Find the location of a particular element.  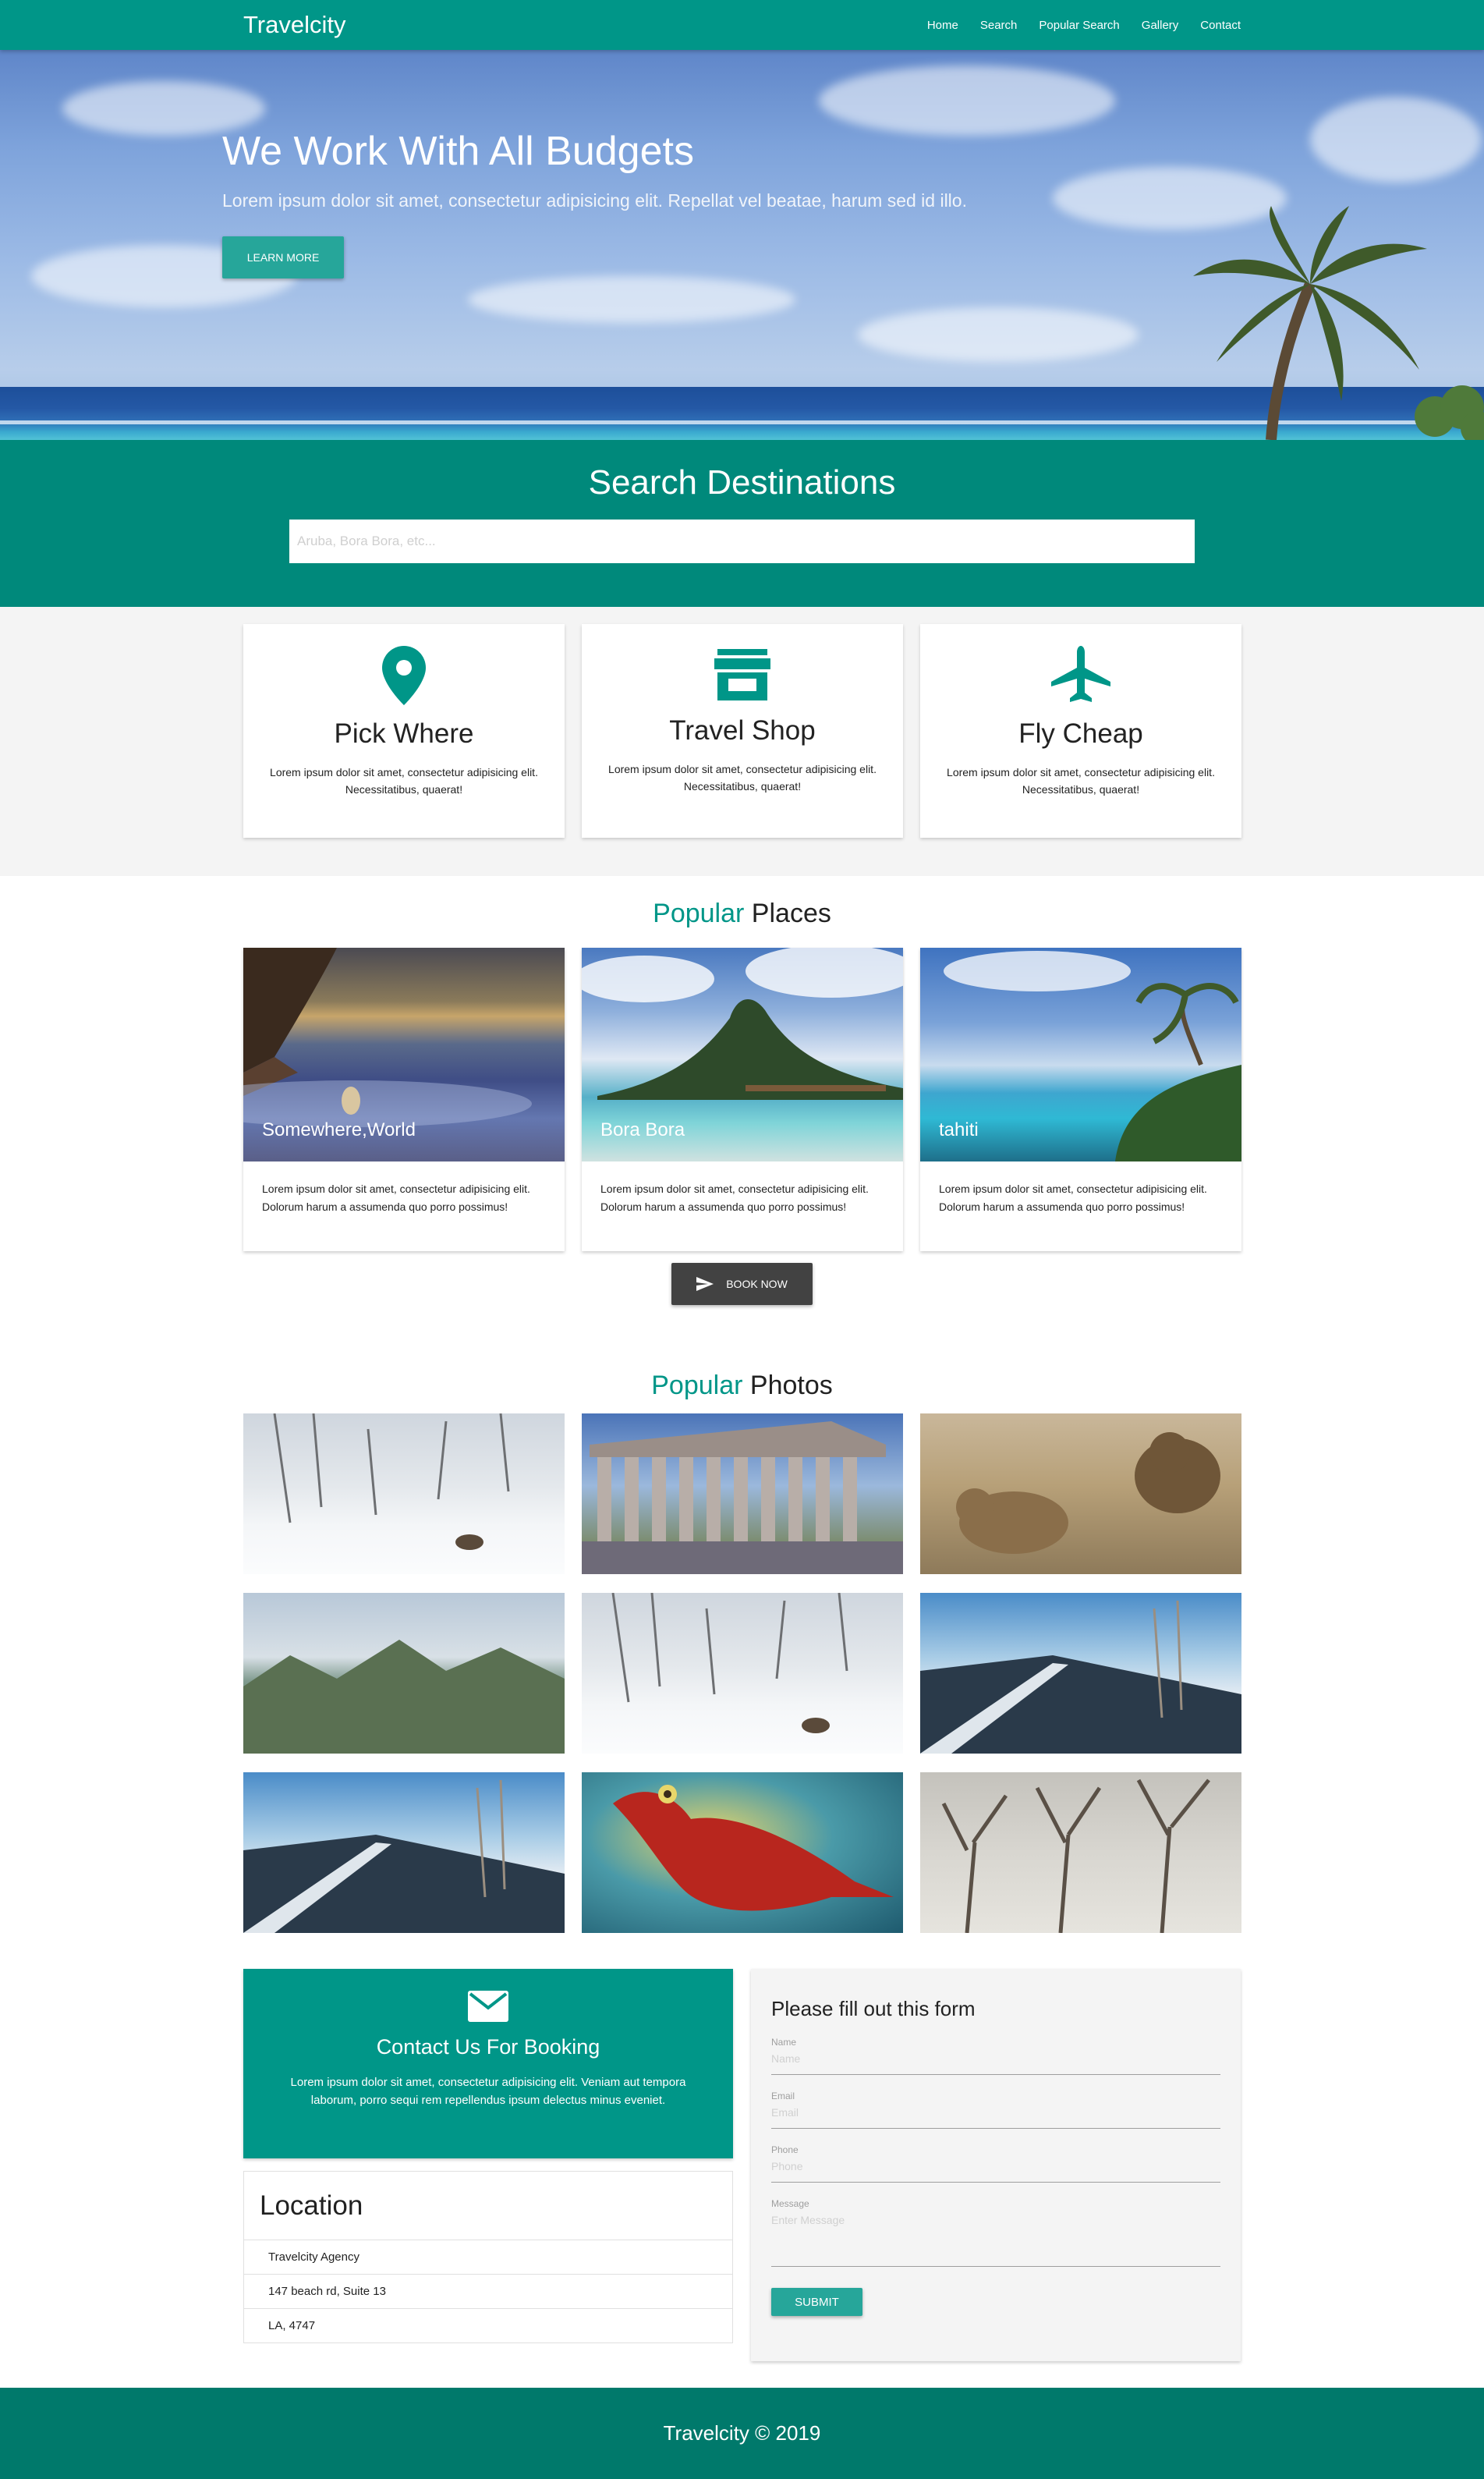

envelope-icon is located at coordinates (488, 2006).